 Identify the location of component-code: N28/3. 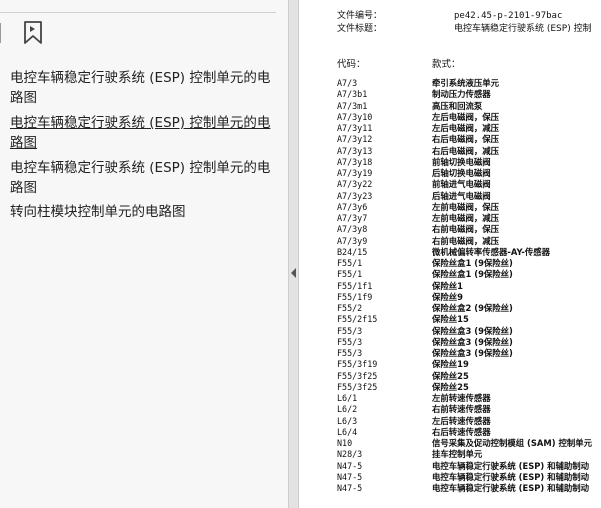
(350, 454).